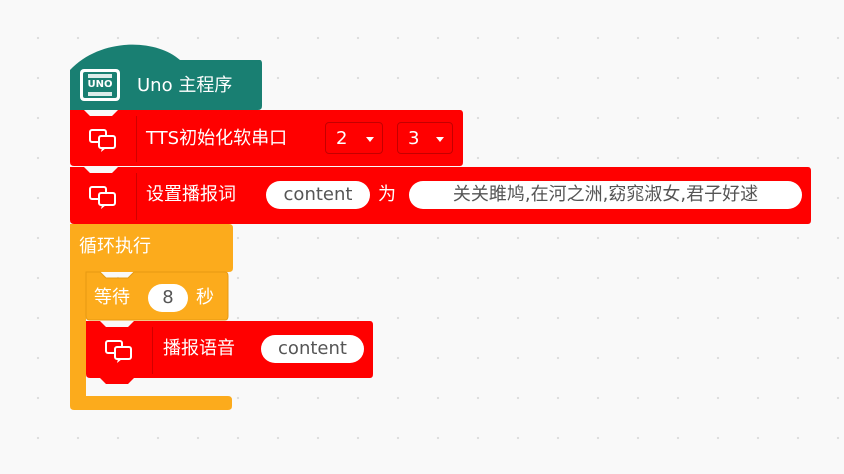 The width and height of the screenshot is (844, 474). I want to click on tx-pin-value: 3, so click(414, 138).